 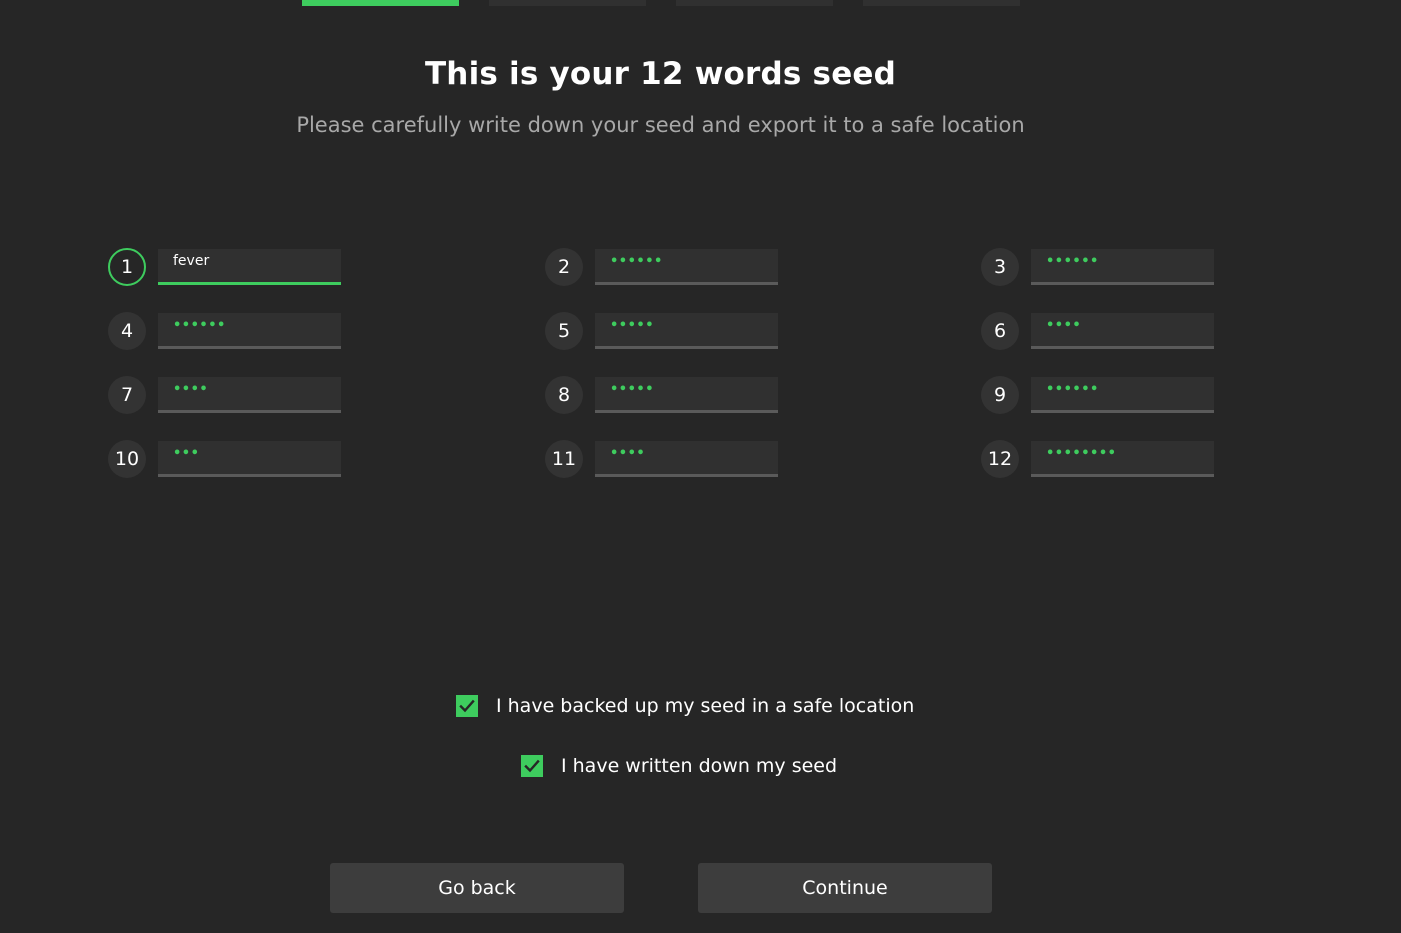 I want to click on seed-word-number: 5, so click(x=564, y=331).